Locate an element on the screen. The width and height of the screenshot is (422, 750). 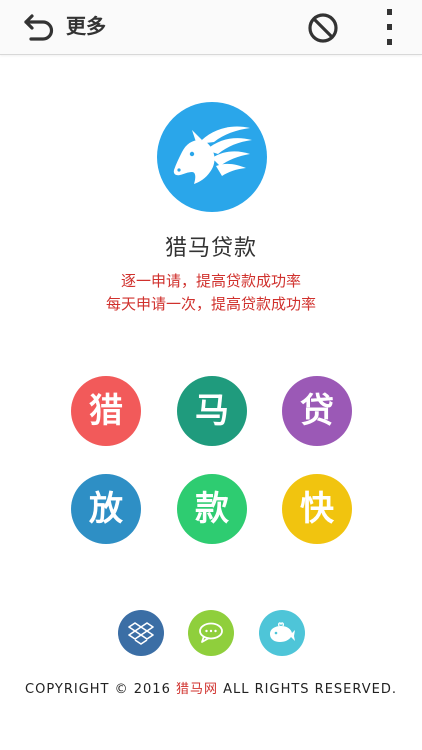
whale-button is located at coordinates (282, 633).